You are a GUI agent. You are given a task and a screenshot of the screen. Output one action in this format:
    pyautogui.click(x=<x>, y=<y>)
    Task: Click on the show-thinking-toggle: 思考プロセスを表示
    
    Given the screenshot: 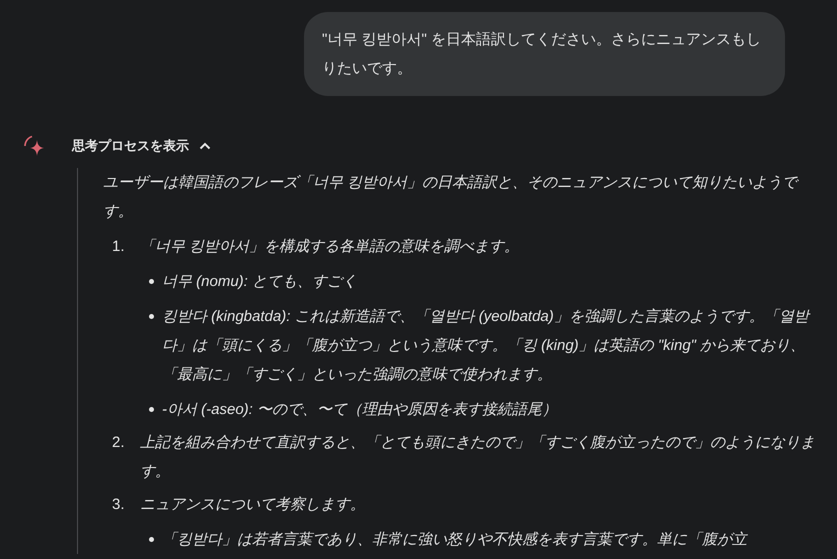 What is the action you would take?
    pyautogui.click(x=141, y=146)
    